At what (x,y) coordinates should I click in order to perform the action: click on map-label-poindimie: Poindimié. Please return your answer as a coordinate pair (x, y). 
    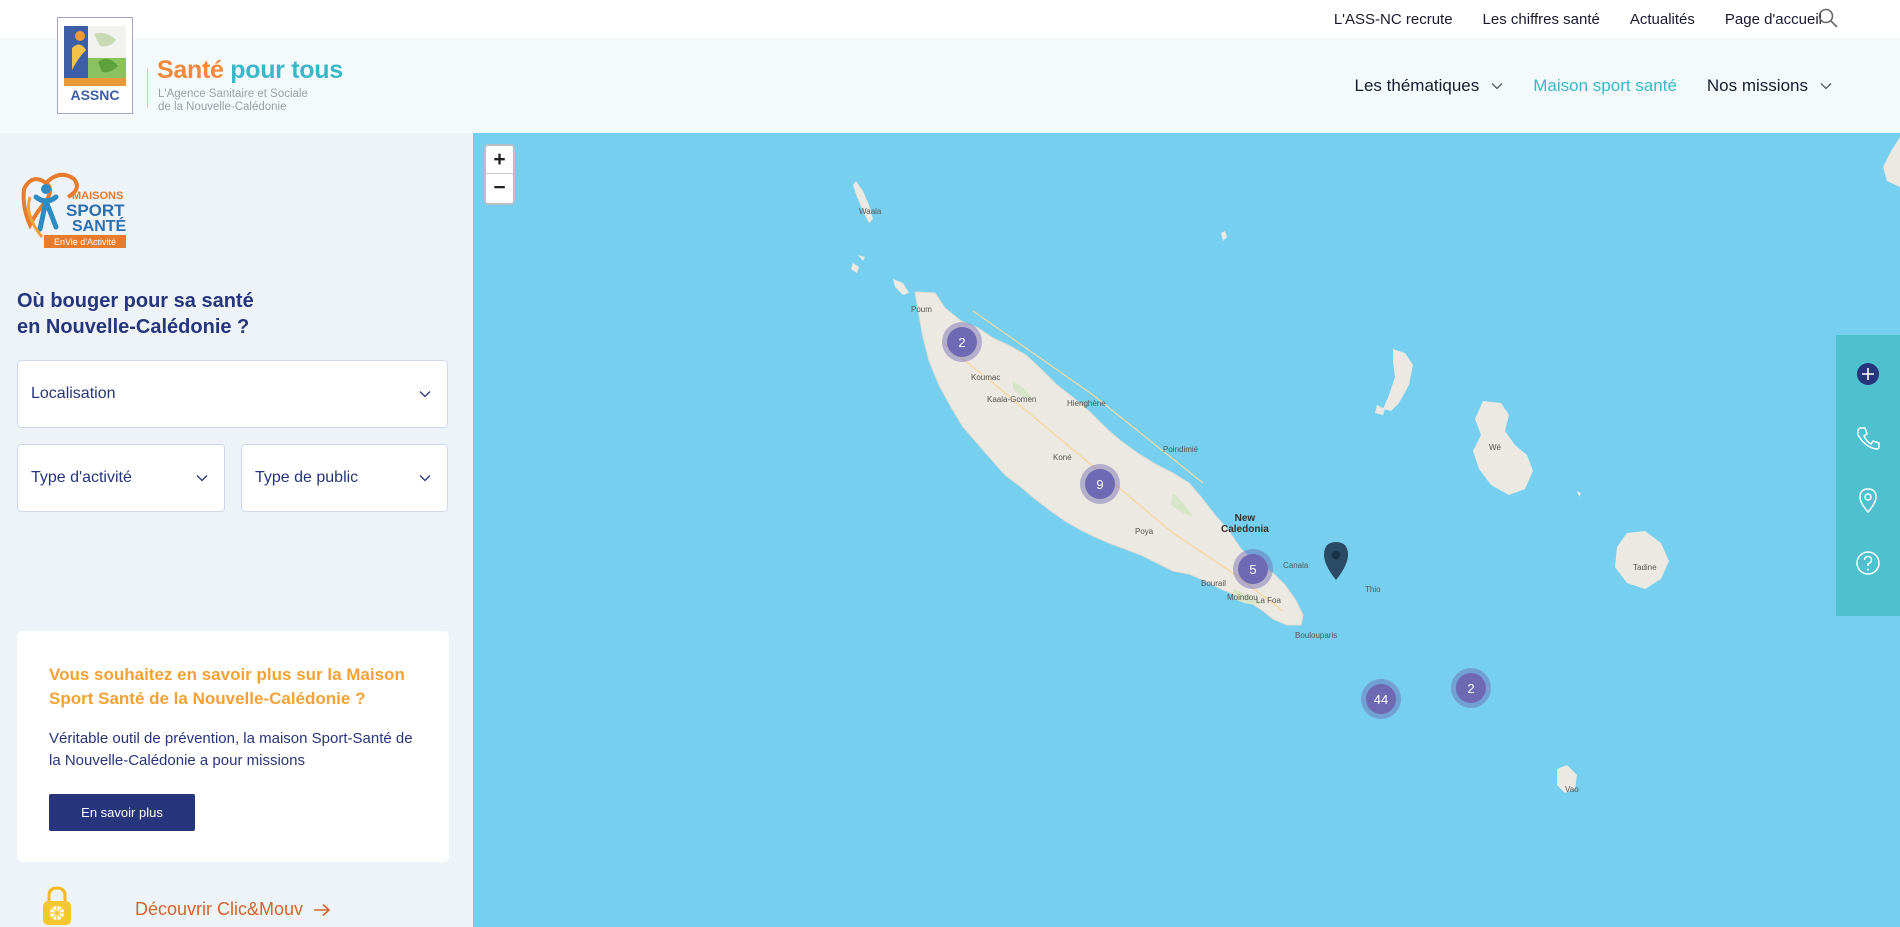
    Looking at the image, I should click on (1181, 449).